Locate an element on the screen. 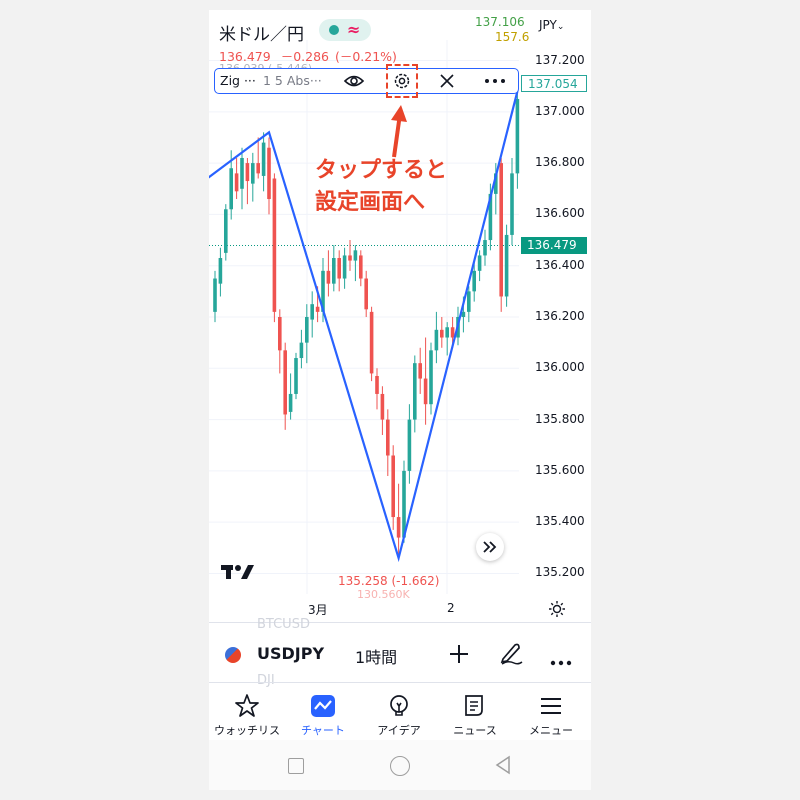  more-icon is located at coordinates (561, 660).